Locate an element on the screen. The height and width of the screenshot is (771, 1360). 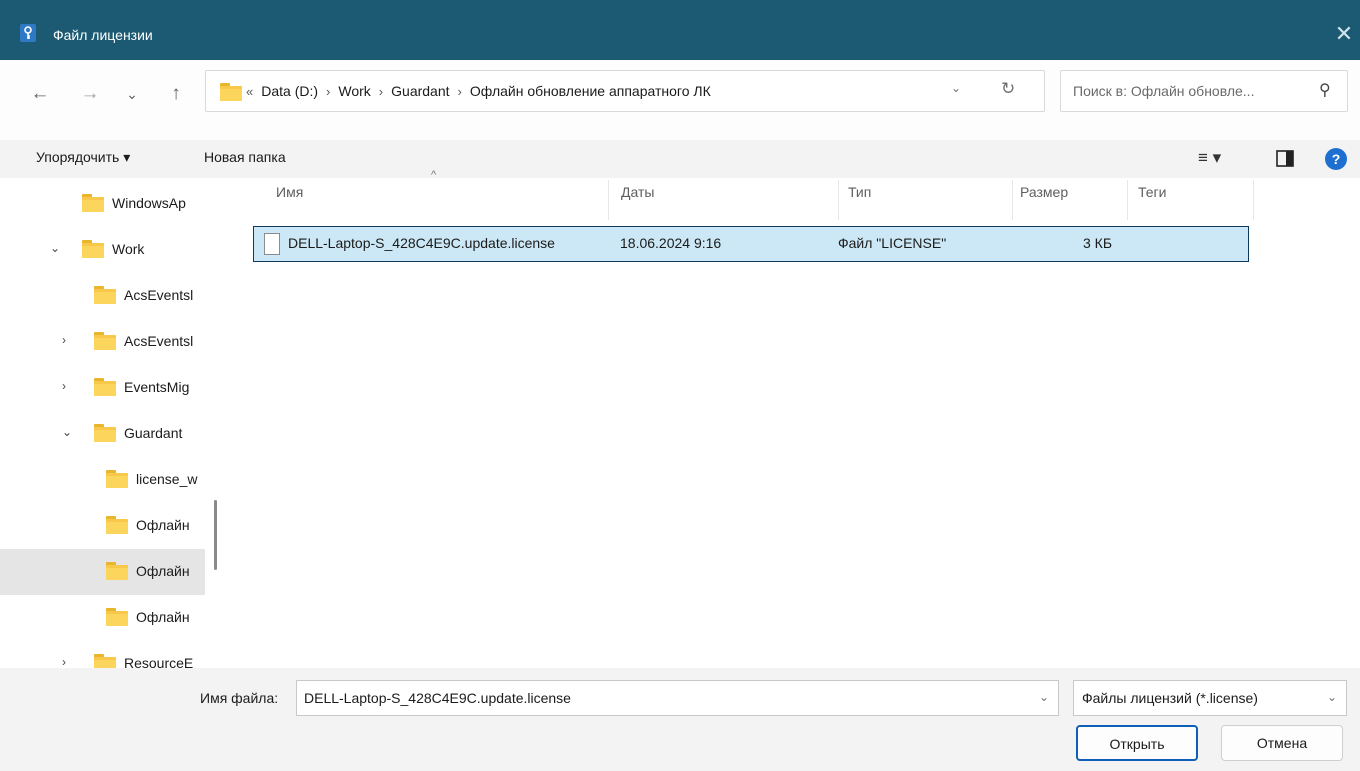
filetype-select: Файлы лицензий (*.license) ⌄ is located at coordinates (1210, 698).